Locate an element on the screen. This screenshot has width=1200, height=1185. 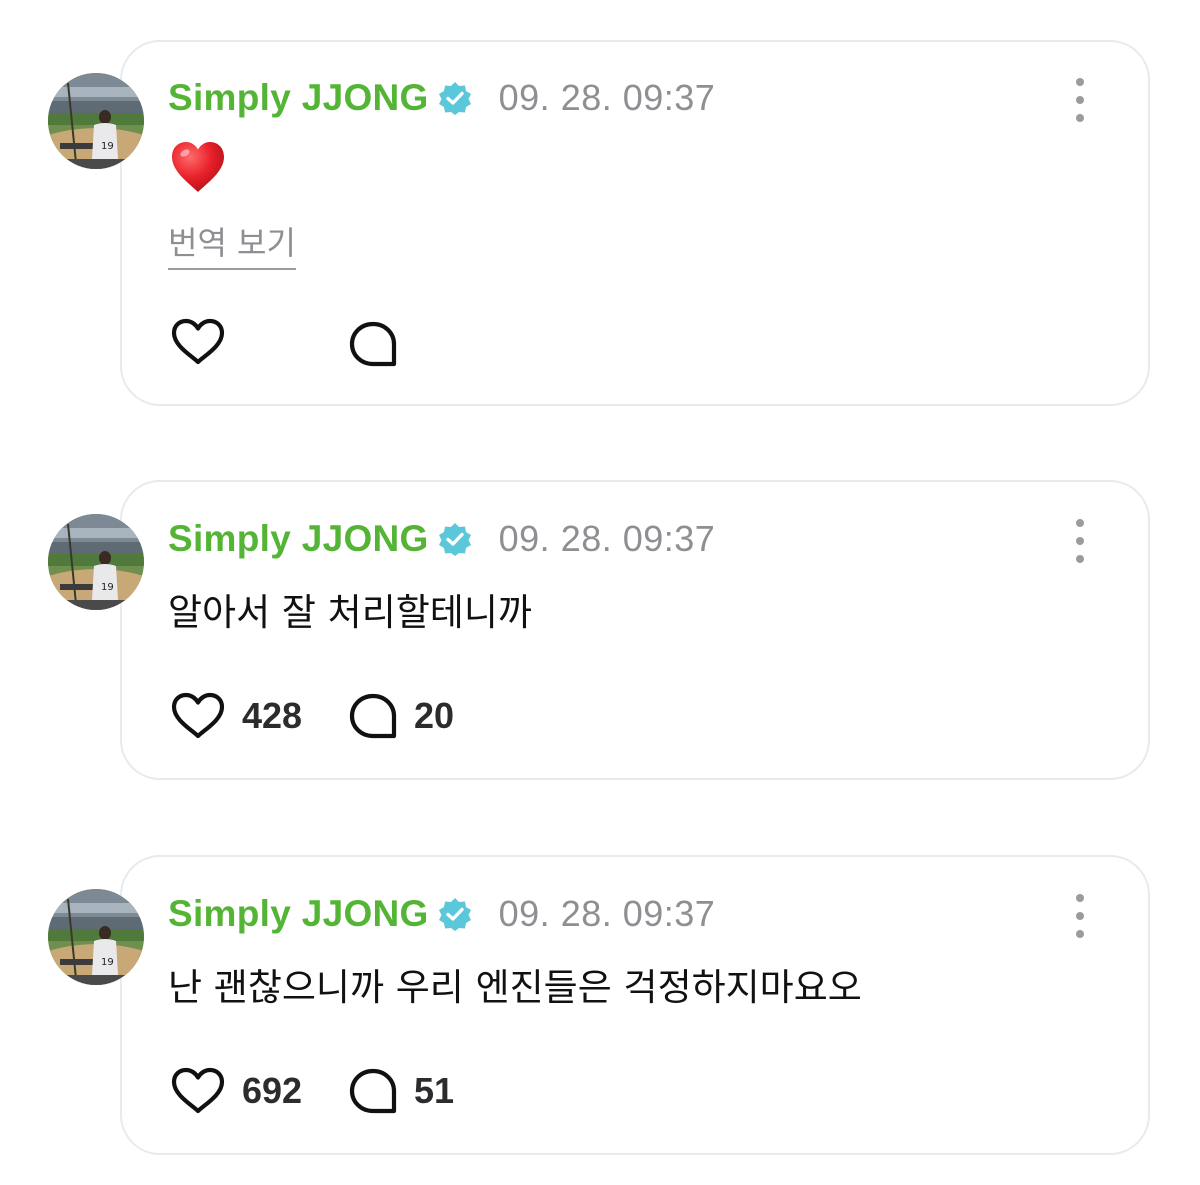
like-button: 428 is located at coordinates (236, 716).